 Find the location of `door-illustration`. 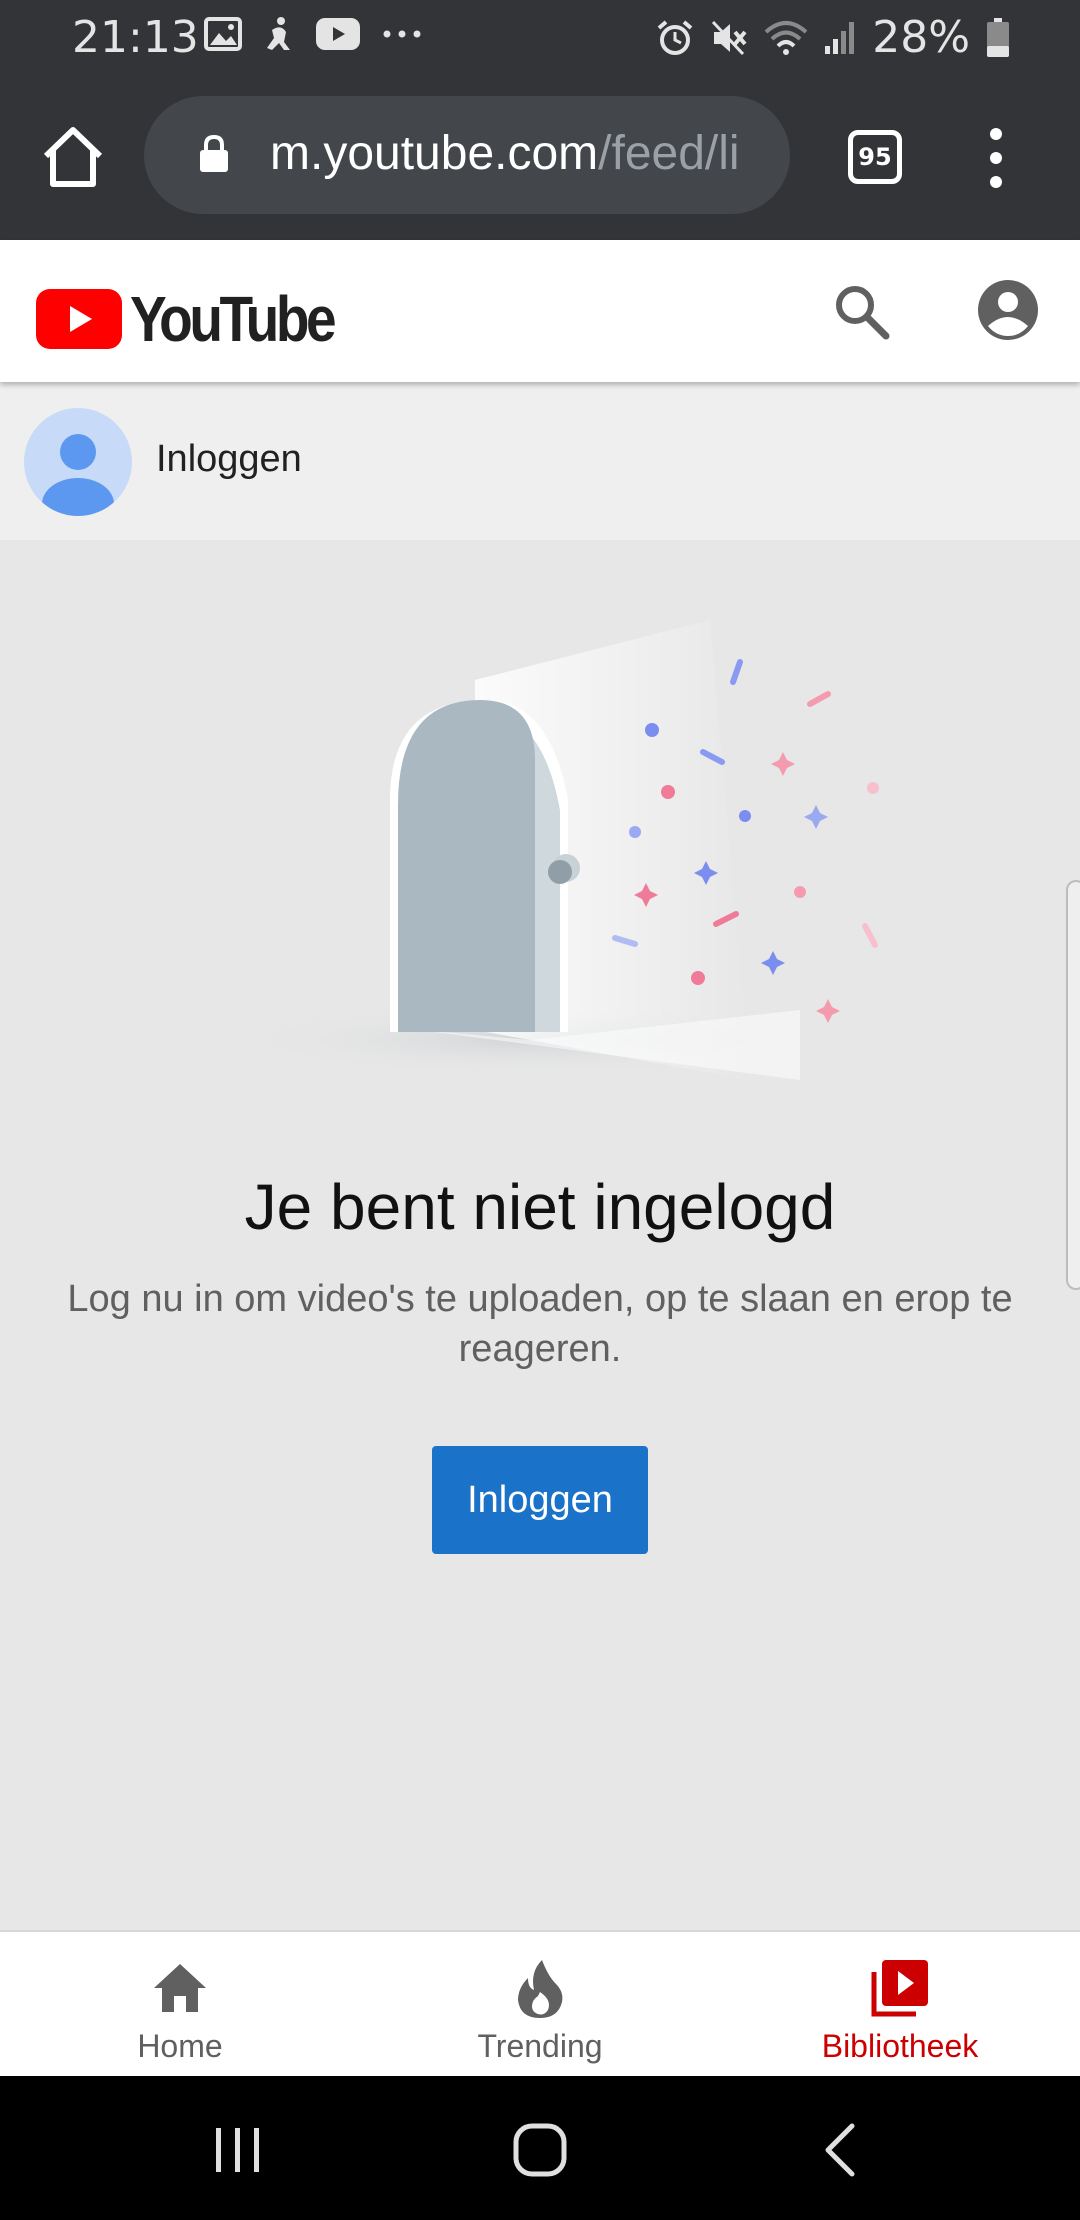

door-illustration is located at coordinates (554, 850).